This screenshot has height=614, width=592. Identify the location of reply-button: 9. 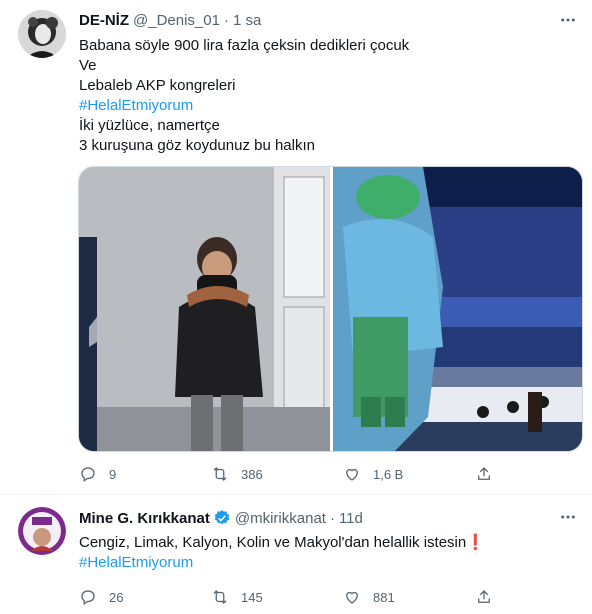
(145, 474).